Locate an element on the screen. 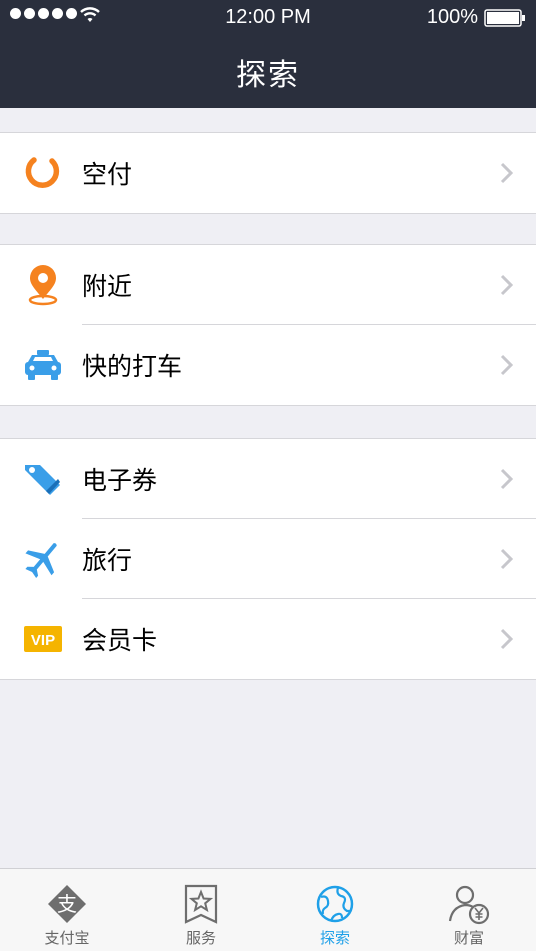 The height and width of the screenshot is (951, 536). tab-wealth: 财富 is located at coordinates (469, 910).